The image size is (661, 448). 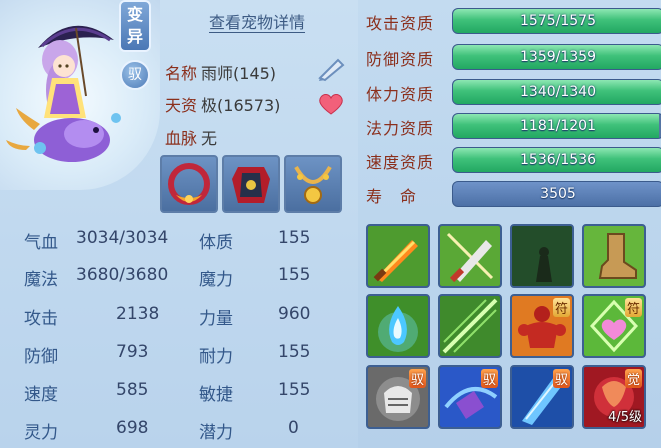 What do you see at coordinates (132, 352) in the screenshot?
I see `stat-value: 793` at bounding box center [132, 352].